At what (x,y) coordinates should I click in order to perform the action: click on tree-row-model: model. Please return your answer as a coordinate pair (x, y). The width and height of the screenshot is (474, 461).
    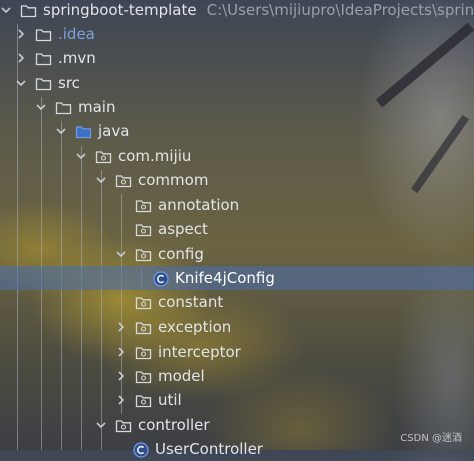
    Looking at the image, I should click on (237, 376).